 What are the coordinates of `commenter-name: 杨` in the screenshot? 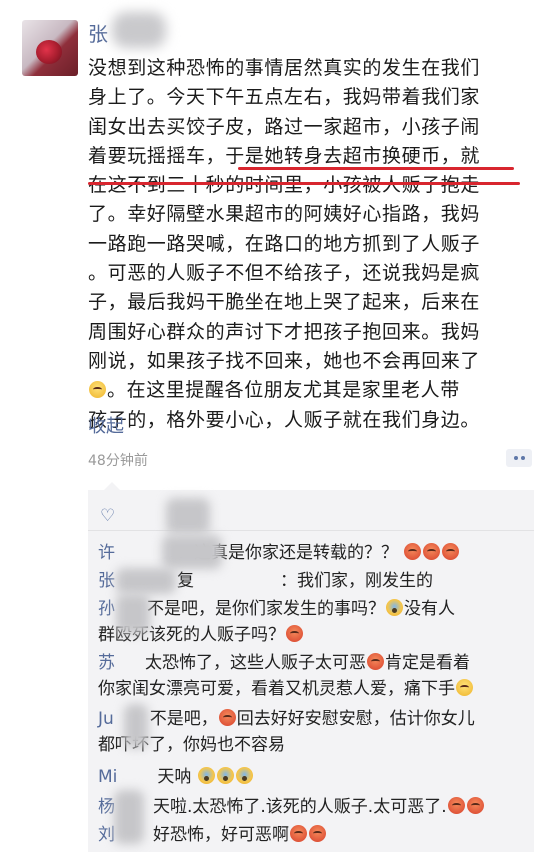 It's located at (106, 807).